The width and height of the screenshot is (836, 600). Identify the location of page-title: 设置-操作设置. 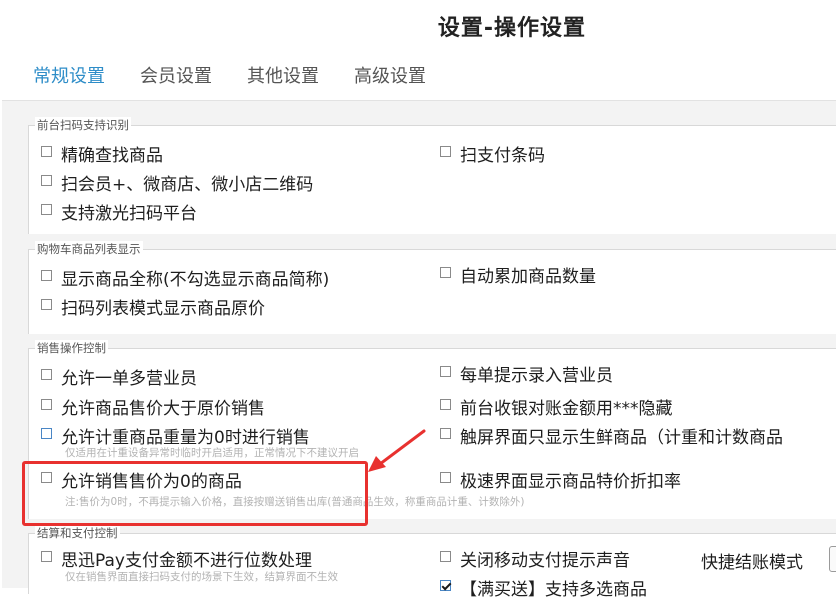
(512, 28).